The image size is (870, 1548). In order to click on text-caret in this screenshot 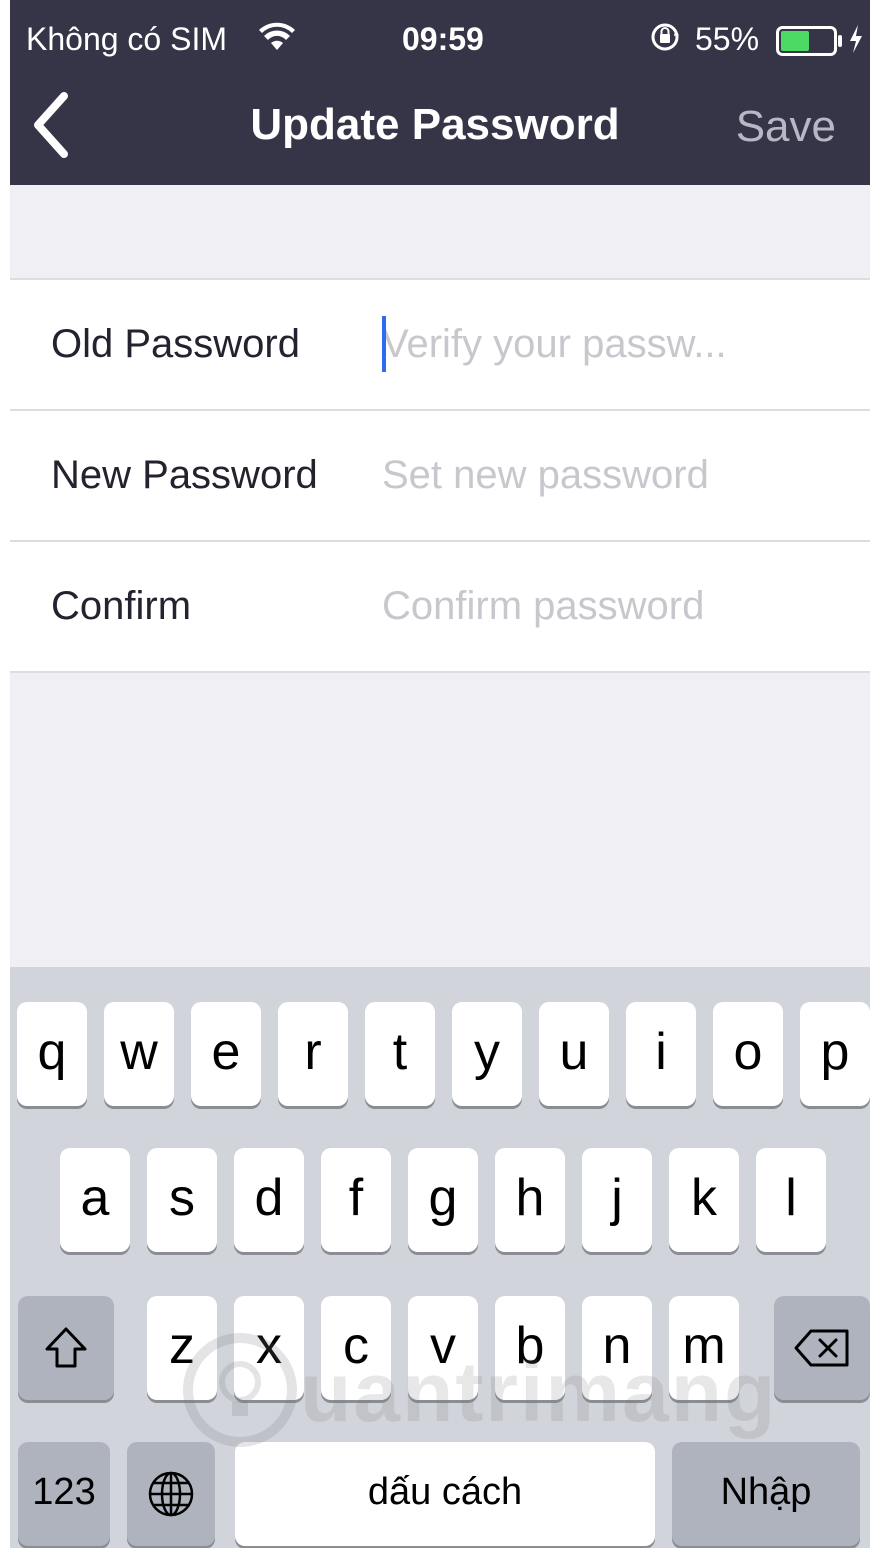, I will do `click(384, 344)`.